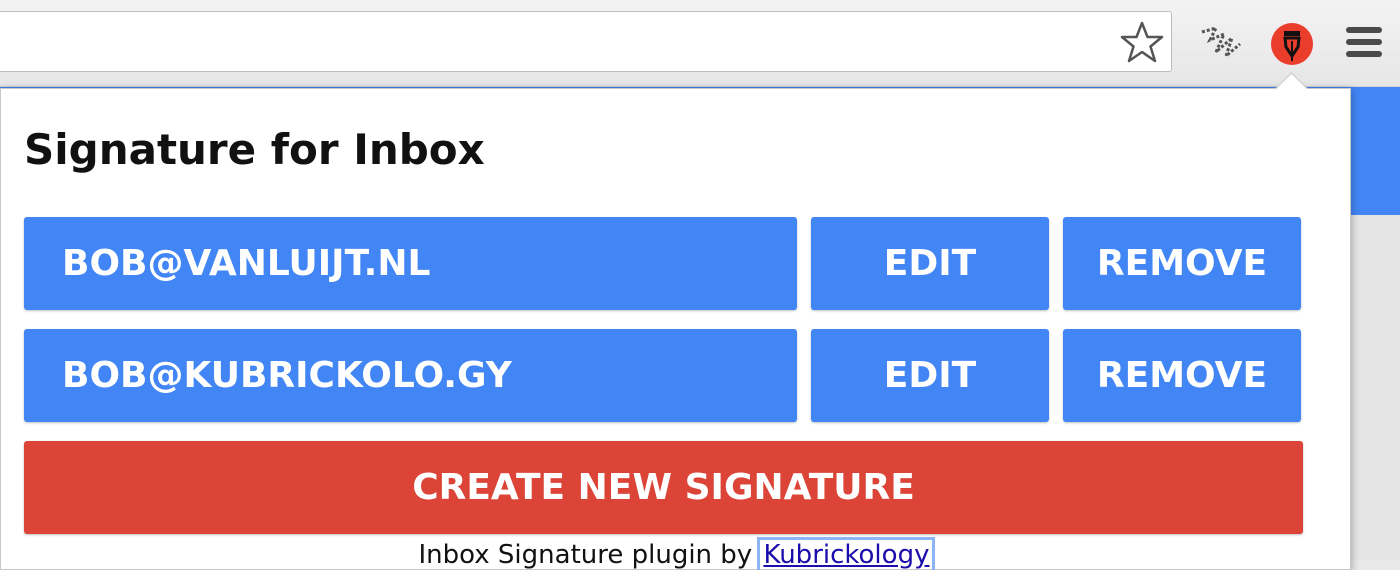 This screenshot has height=570, width=1400. I want to click on hamburger-menu-icon, so click(1364, 43).